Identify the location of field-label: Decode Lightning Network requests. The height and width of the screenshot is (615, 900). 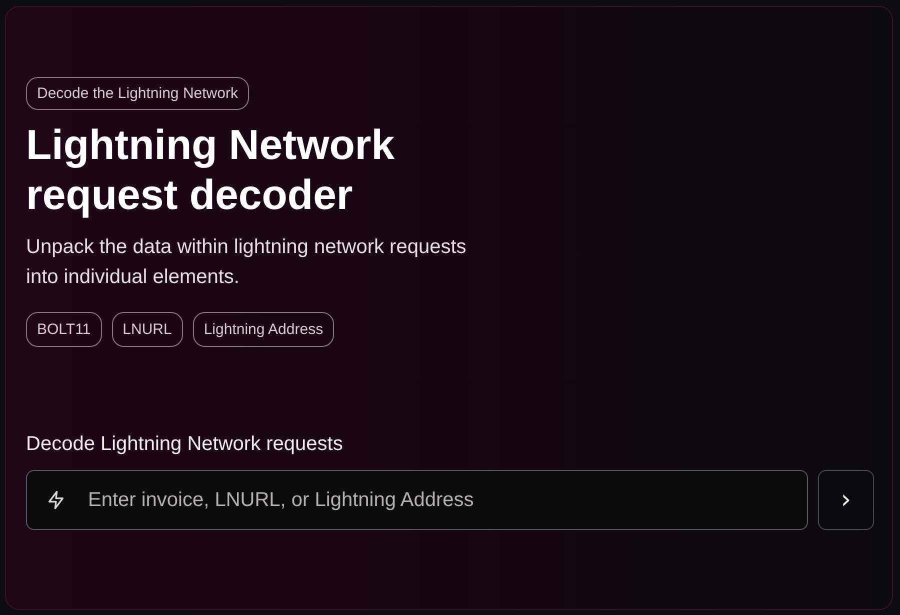
(184, 444).